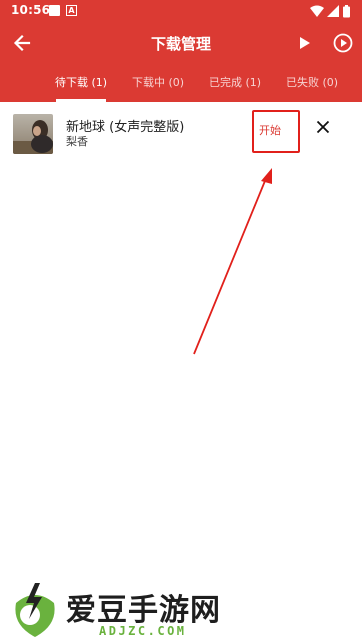 This screenshot has height=643, width=362. Describe the element at coordinates (312, 83) in the screenshot. I see `tab-failed: 已失败 (0)` at that location.